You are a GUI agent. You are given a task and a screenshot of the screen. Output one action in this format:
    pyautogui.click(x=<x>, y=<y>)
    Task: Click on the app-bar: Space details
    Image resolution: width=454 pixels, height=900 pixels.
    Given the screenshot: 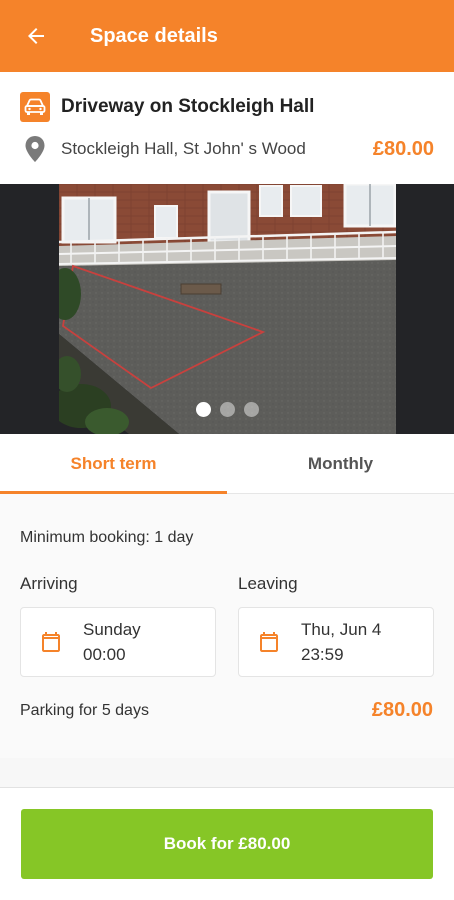 What is the action you would take?
    pyautogui.click(x=227, y=36)
    